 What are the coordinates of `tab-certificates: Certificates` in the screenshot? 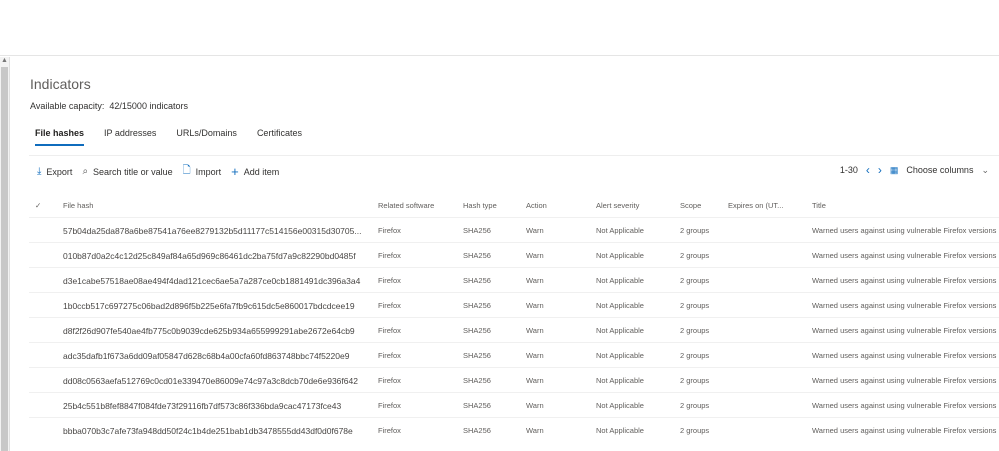 It's located at (279, 137).